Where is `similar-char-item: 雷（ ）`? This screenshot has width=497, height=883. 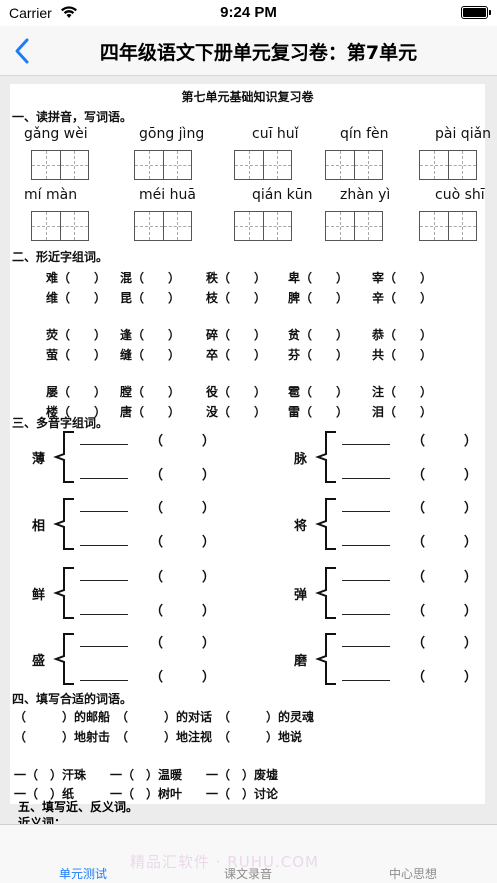 similar-char-item: 雷（ ） is located at coordinates (318, 412).